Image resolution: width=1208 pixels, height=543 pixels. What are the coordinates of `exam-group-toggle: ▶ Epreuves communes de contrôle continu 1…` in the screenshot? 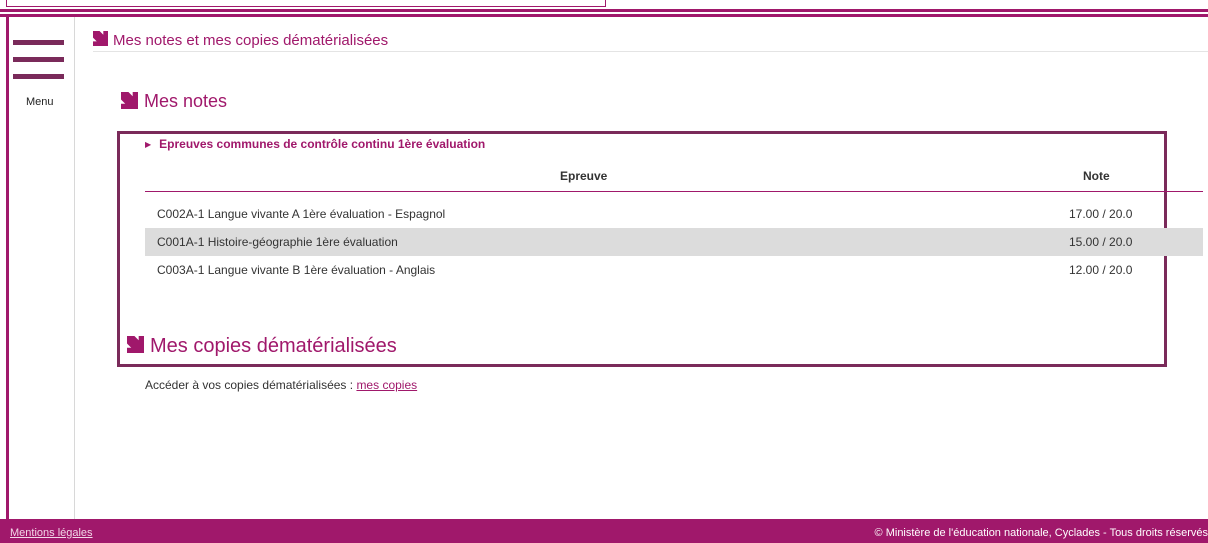 It's located at (315, 144).